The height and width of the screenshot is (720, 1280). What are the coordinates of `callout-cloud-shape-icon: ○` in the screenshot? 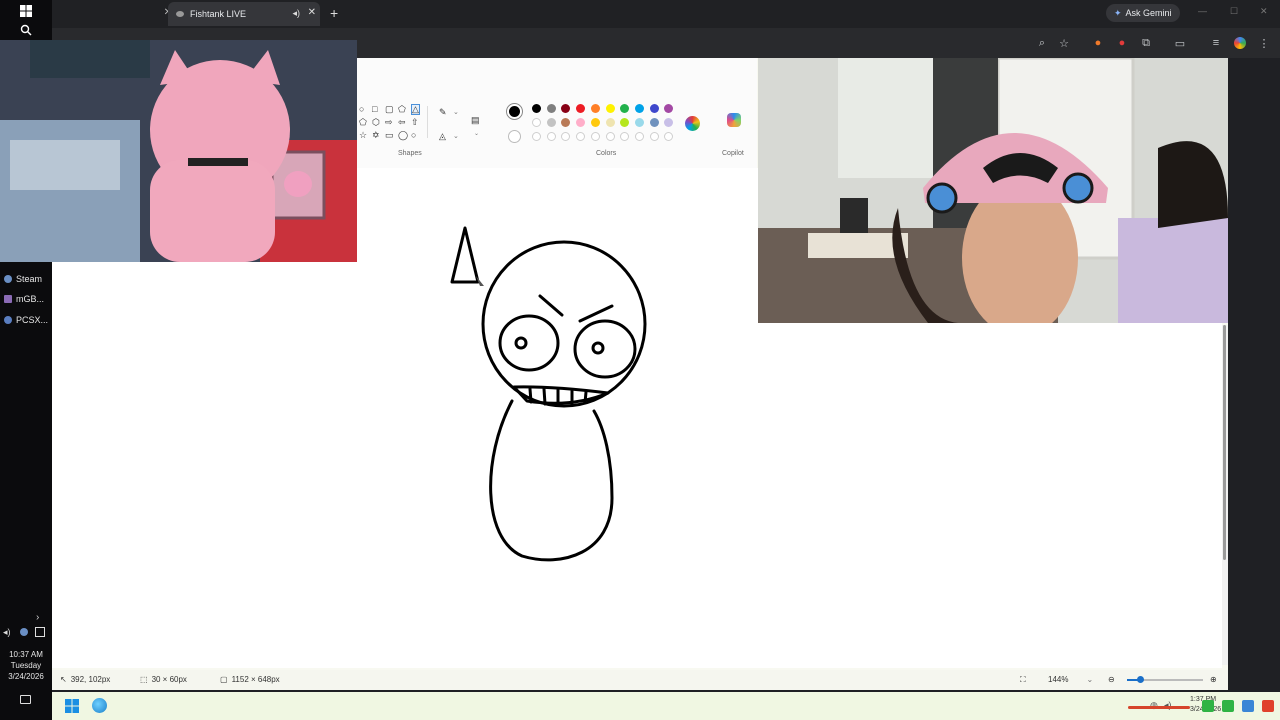 It's located at (413, 135).